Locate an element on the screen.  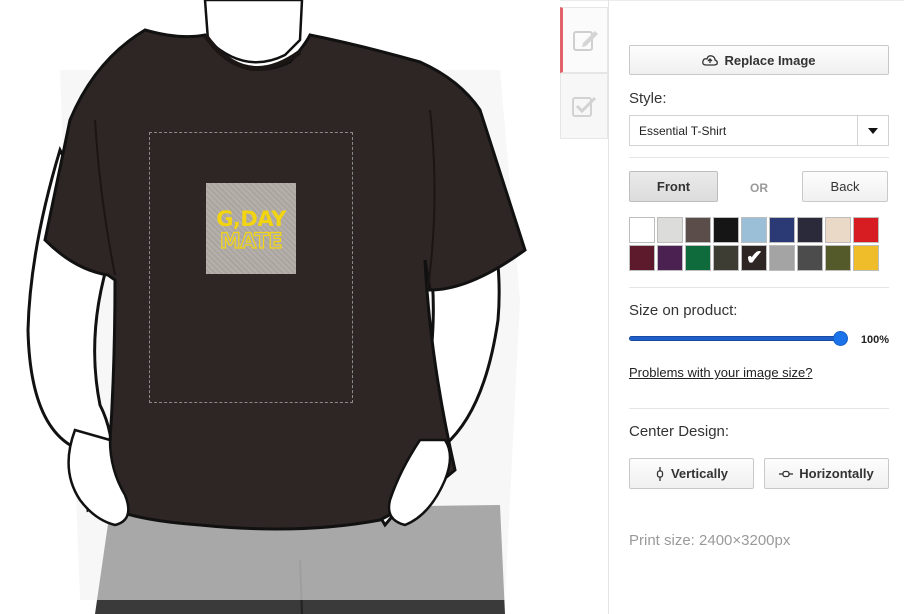
back-label: Back is located at coordinates (845, 186).